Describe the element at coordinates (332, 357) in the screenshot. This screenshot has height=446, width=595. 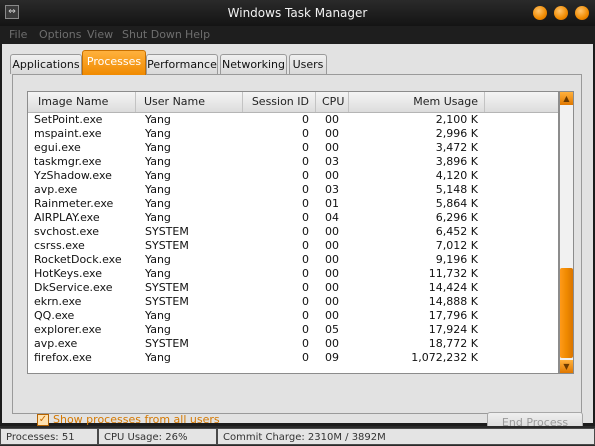
I see `cell-cpu: 09` at that location.